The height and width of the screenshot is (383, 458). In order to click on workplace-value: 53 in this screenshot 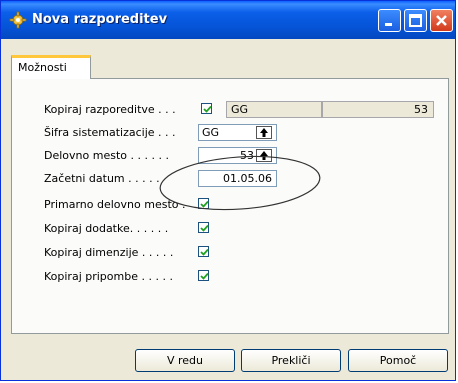, I will do `click(247, 155)`.